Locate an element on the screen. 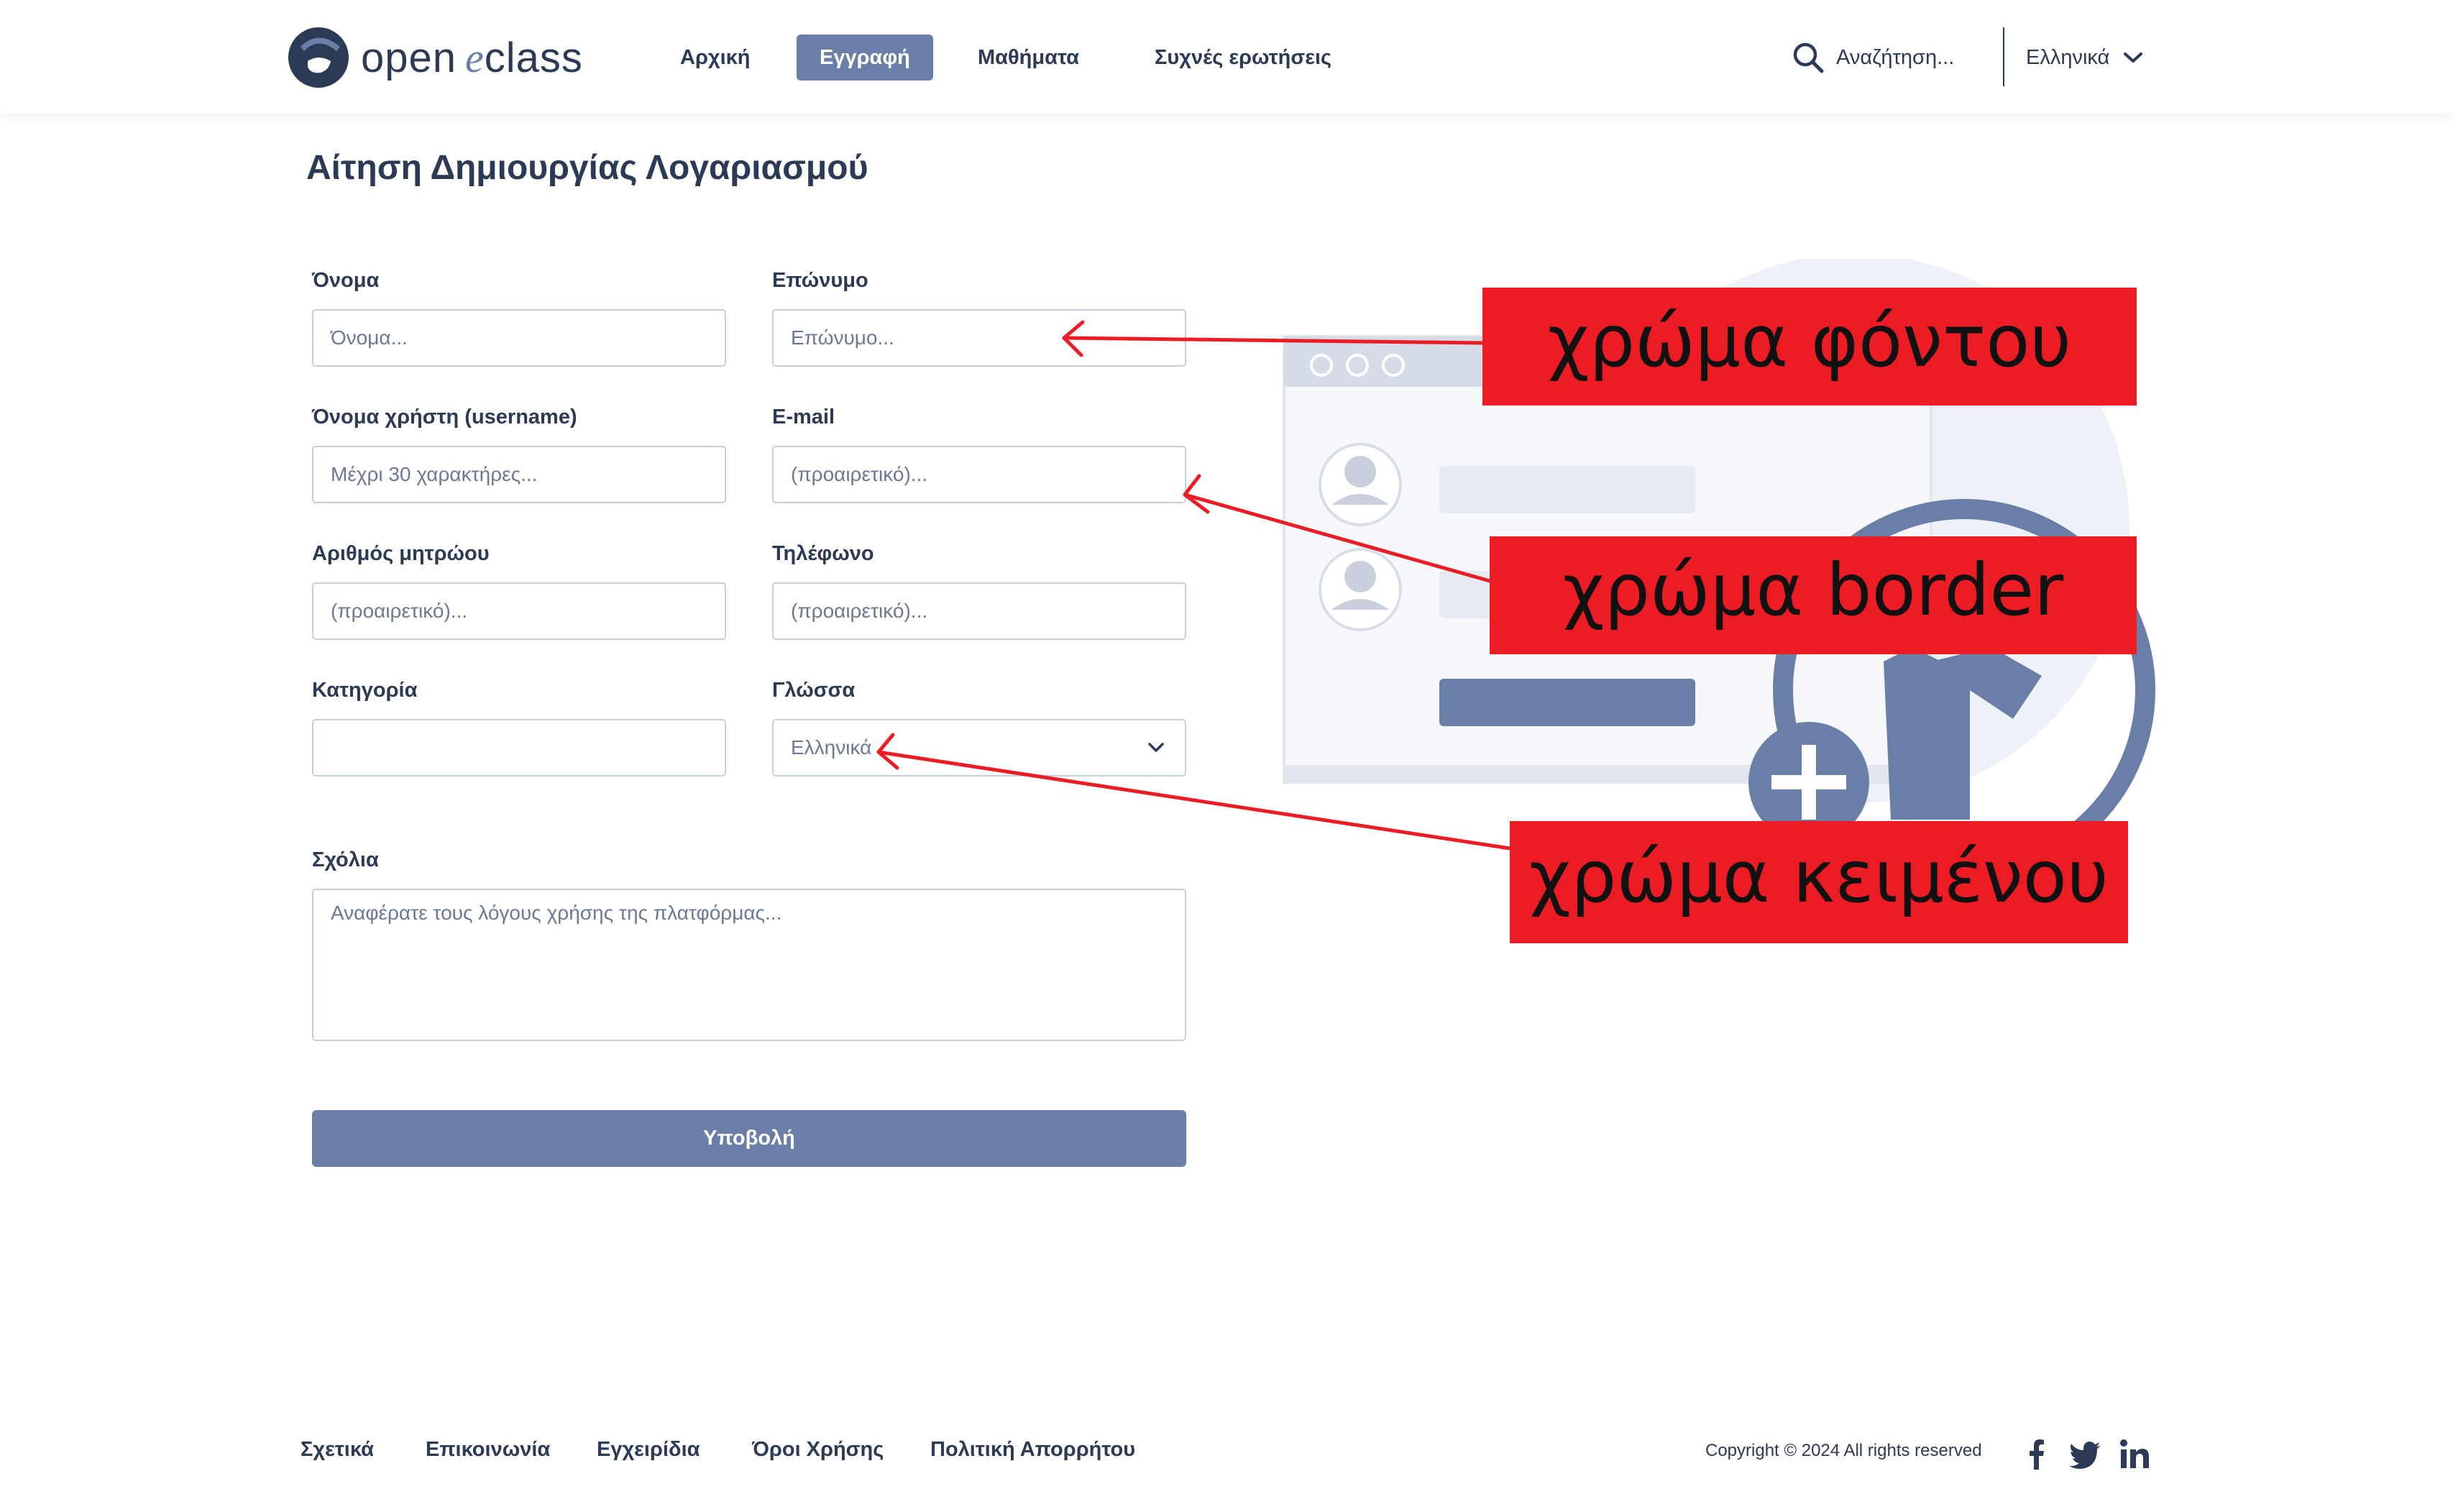  annotation-text: χρώμα κειμένου is located at coordinates (1819, 882).